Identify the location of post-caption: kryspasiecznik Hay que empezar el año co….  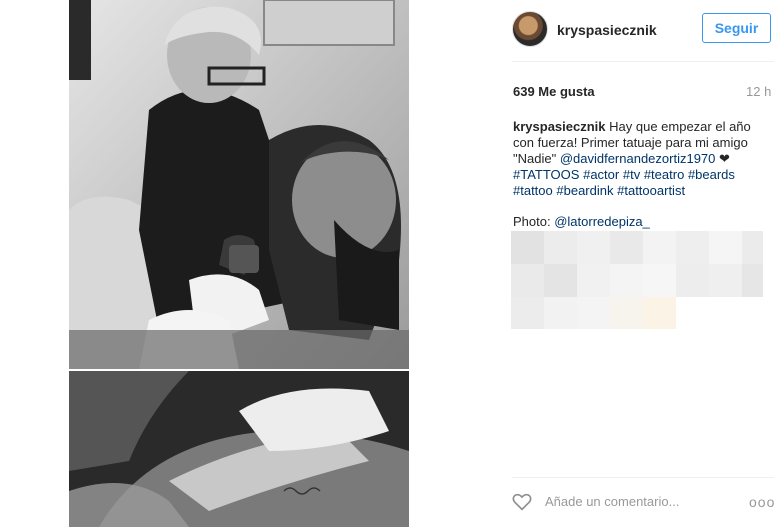
(644, 159).